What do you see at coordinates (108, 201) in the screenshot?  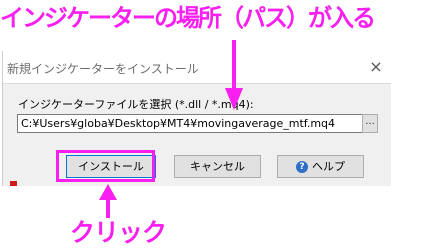 I see `arrow-to-install-button` at bounding box center [108, 201].